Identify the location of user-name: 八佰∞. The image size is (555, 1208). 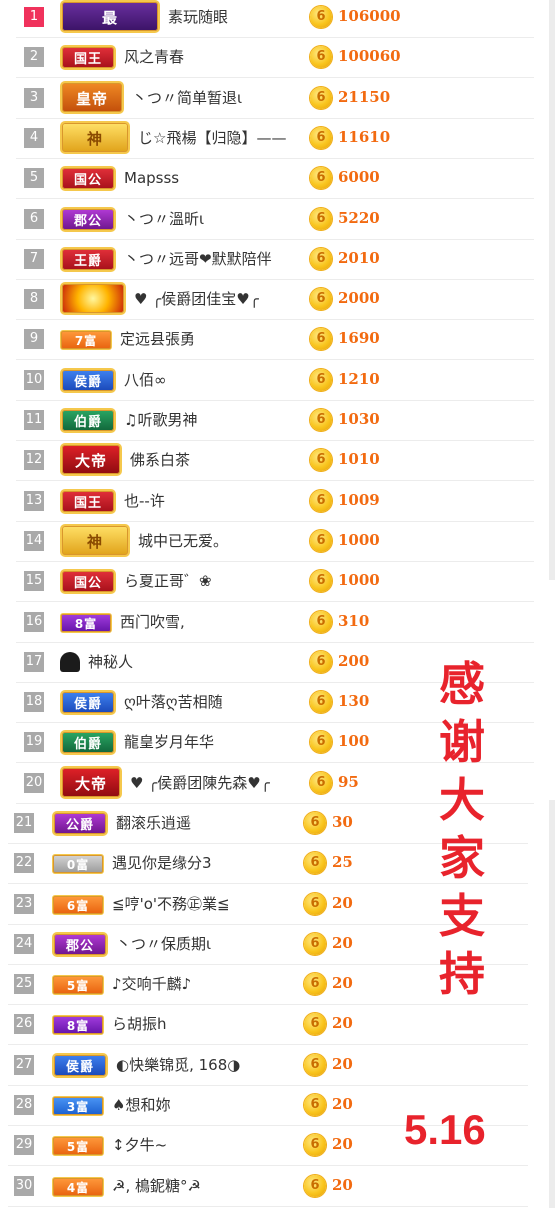
(145, 381).